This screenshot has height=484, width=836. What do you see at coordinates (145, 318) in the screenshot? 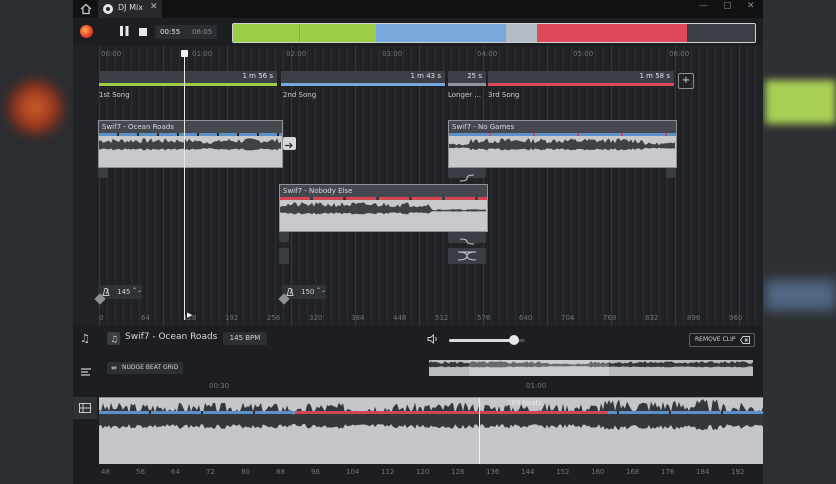
I see `beat-tick: 64` at bounding box center [145, 318].